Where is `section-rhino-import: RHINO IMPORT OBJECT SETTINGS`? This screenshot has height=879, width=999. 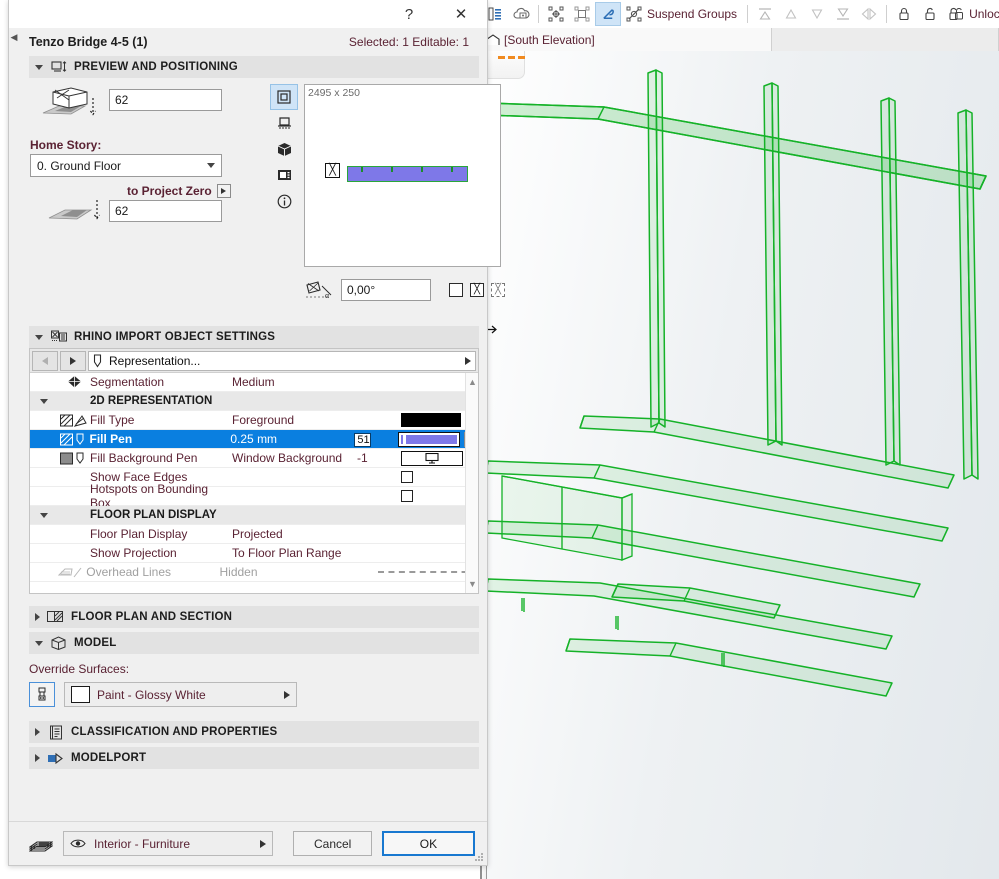 section-rhino-import: RHINO IMPORT OBJECT SETTINGS is located at coordinates (254, 337).